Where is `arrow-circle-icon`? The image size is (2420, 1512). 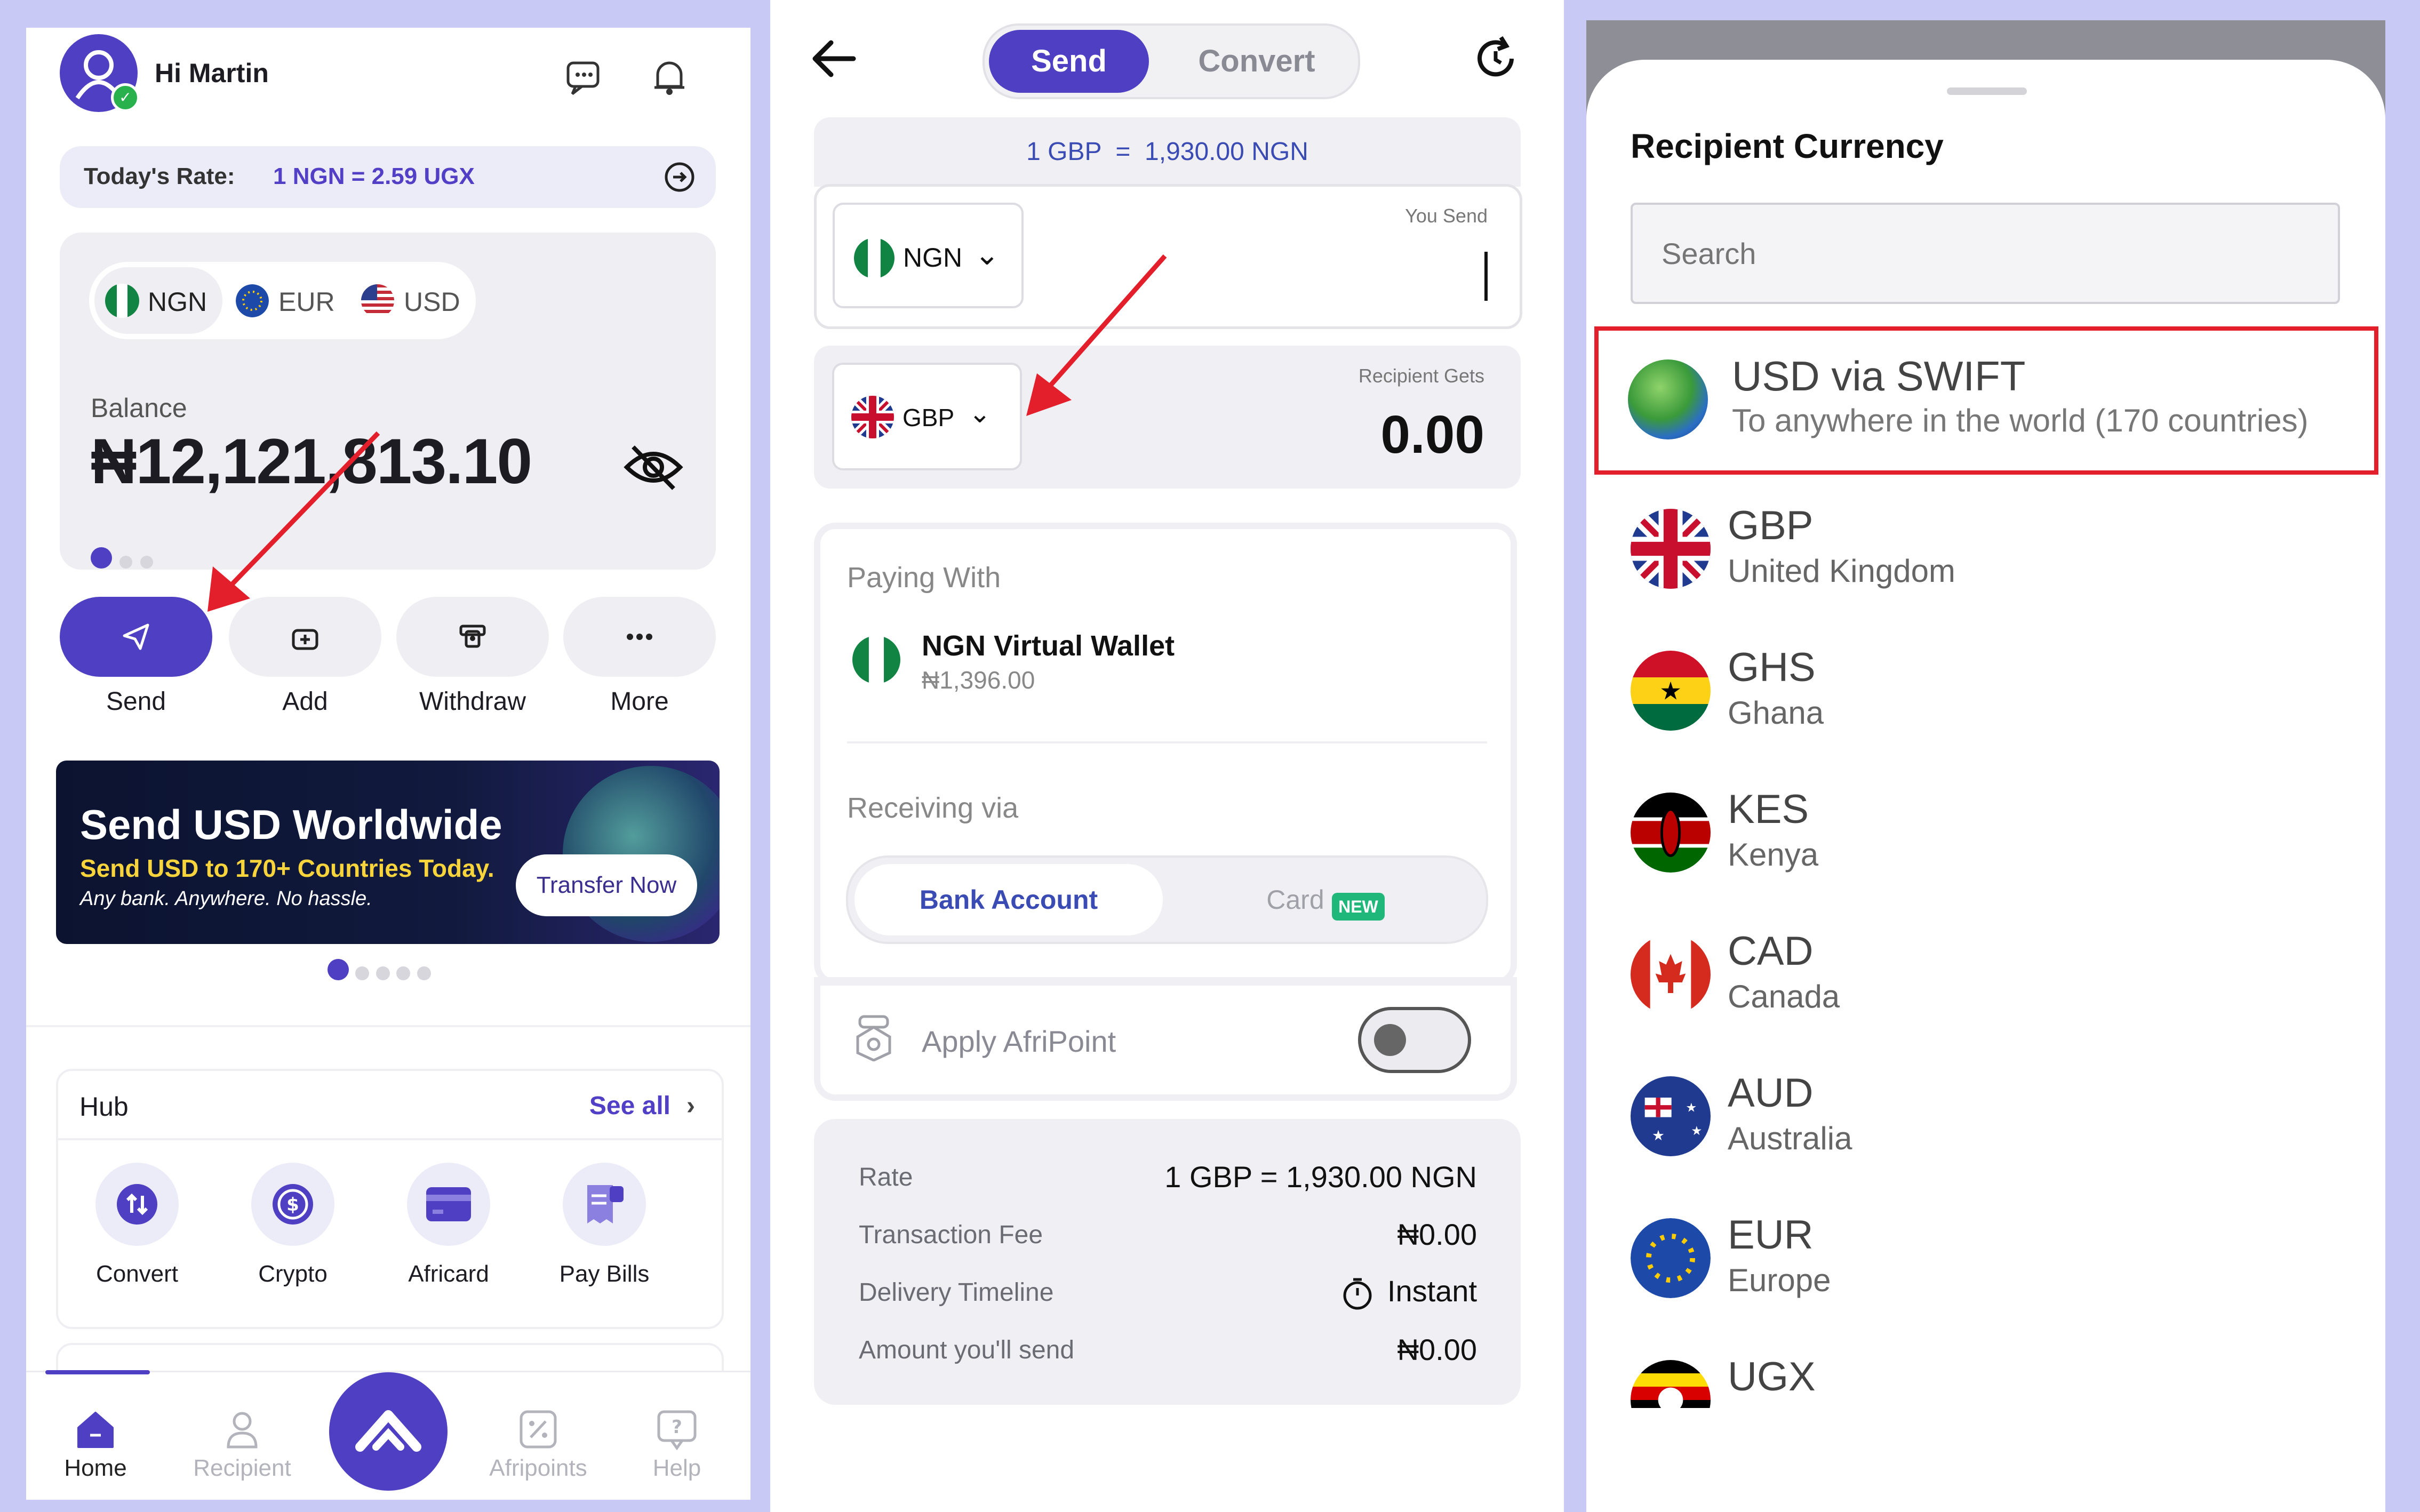 arrow-circle-icon is located at coordinates (680, 177).